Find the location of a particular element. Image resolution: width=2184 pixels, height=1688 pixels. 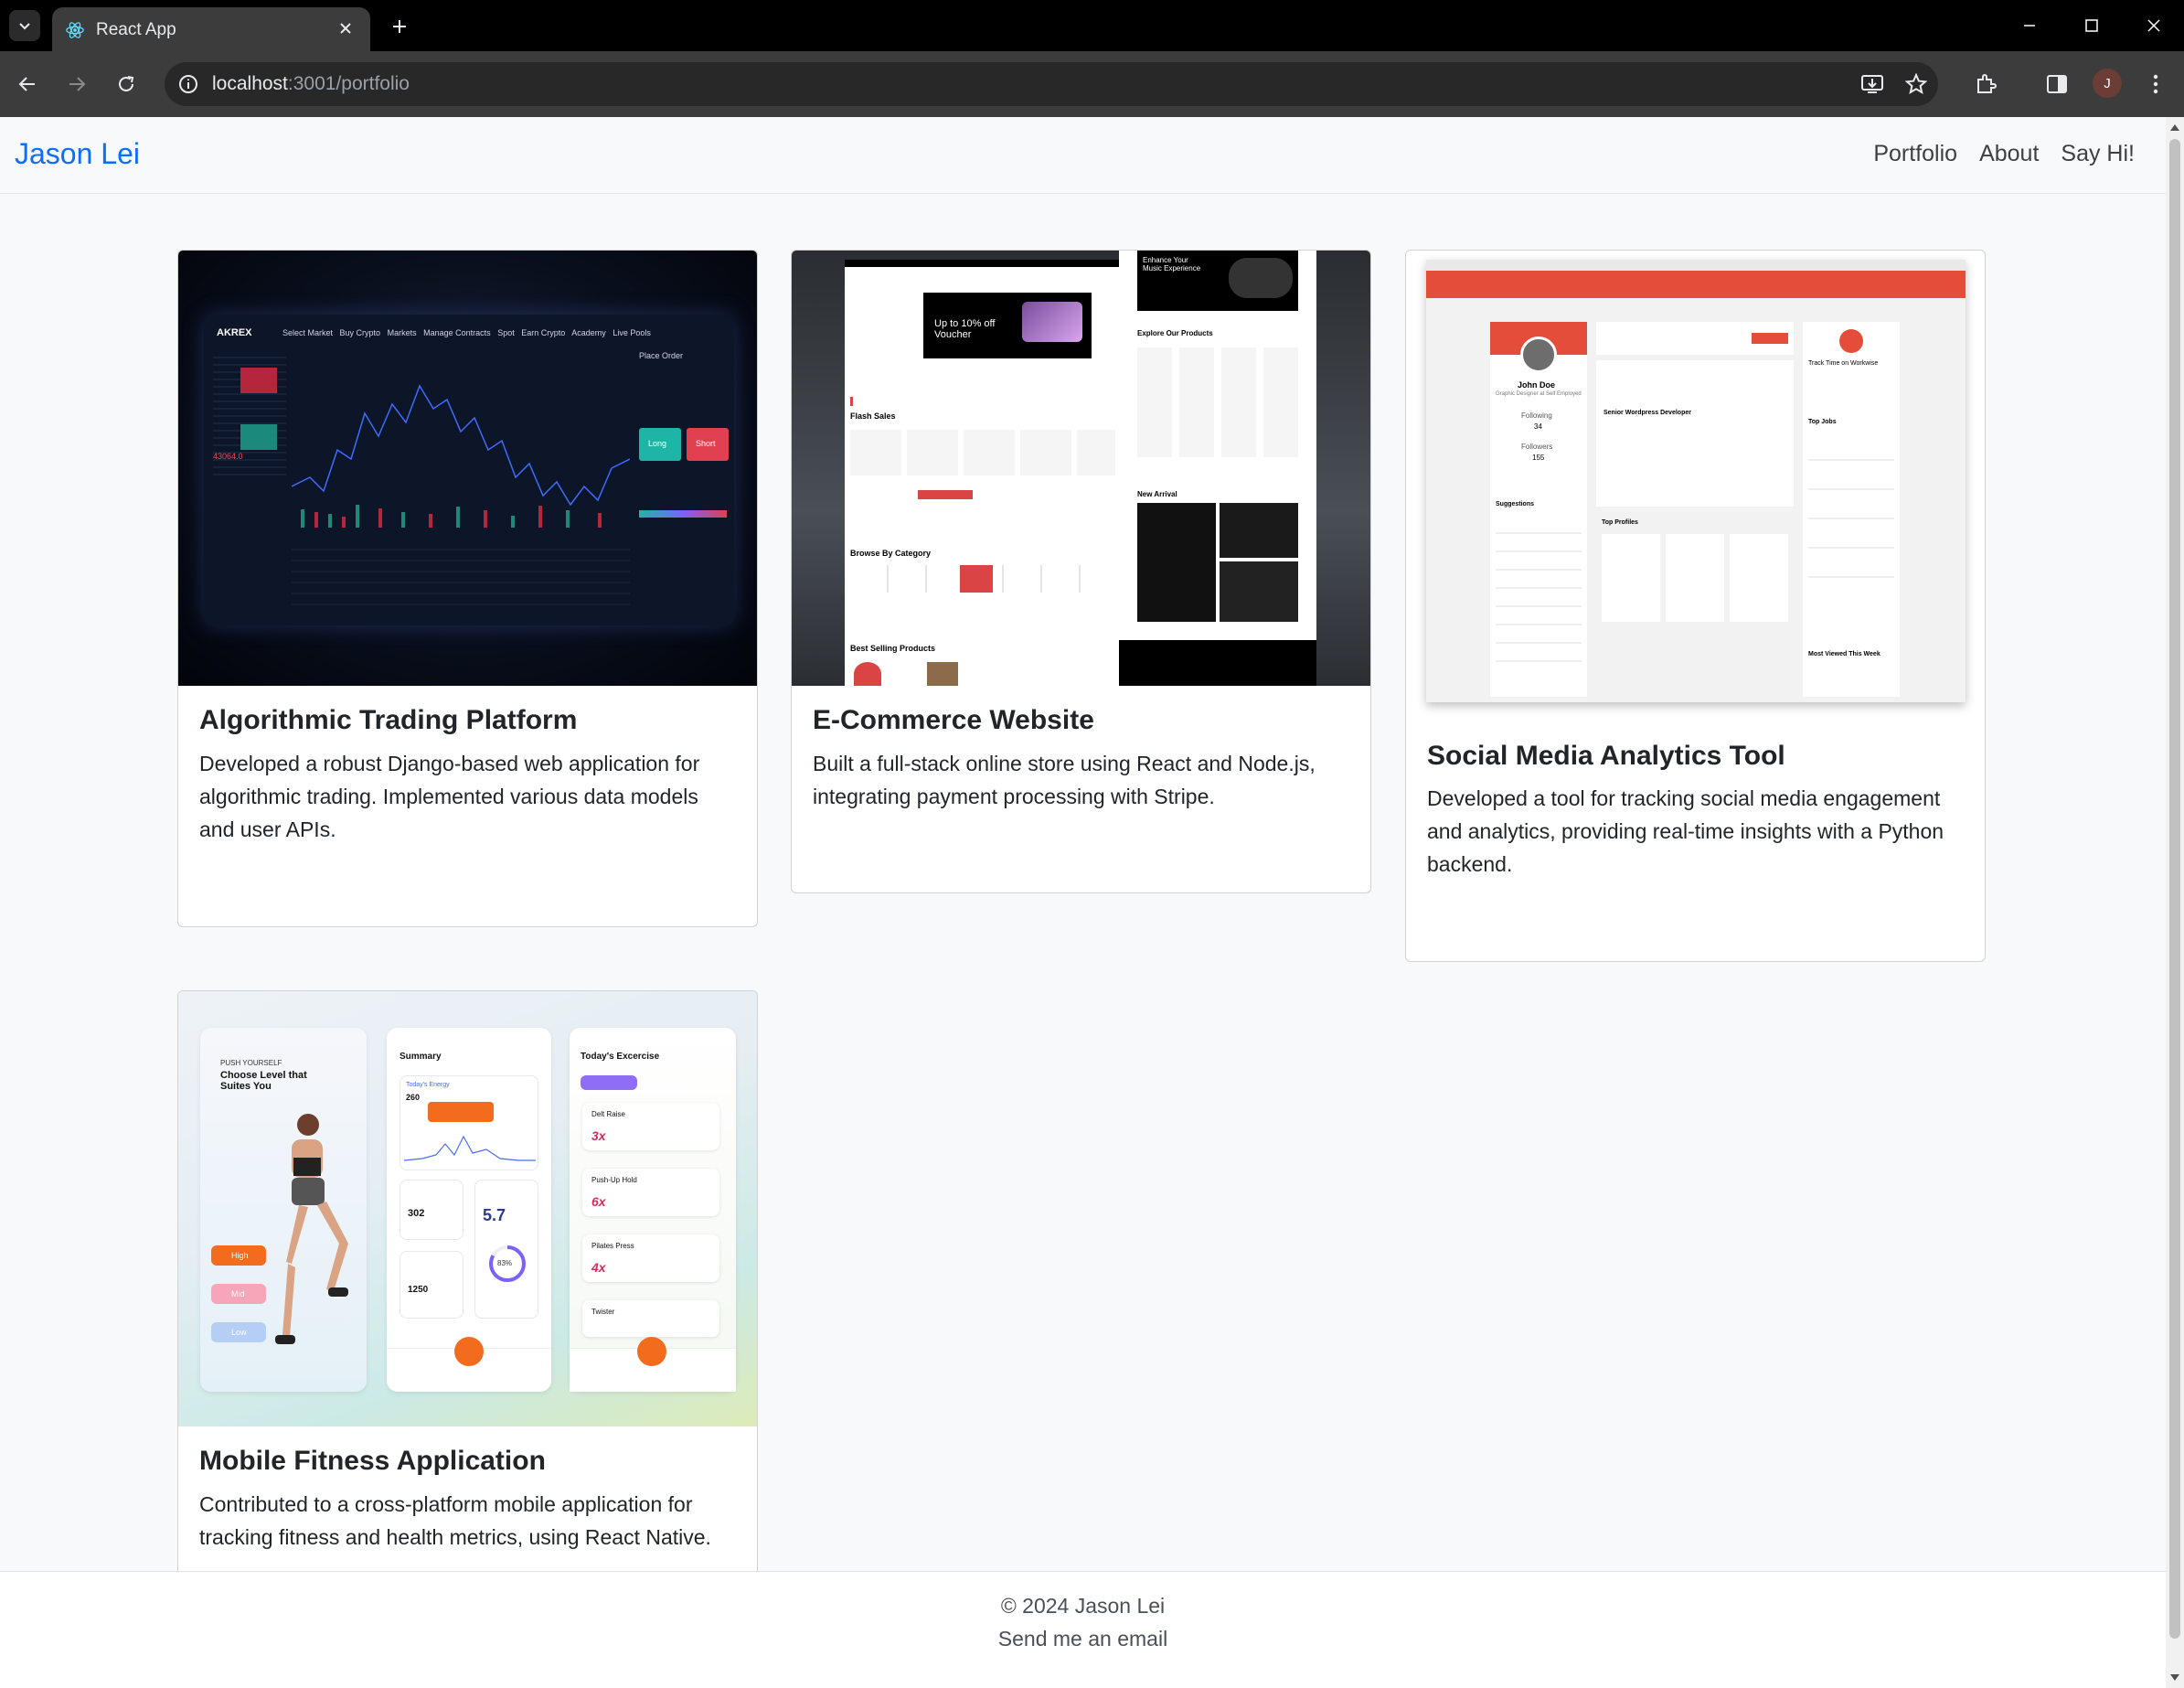

mock-panel-title: Place Order is located at coordinates (661, 356).